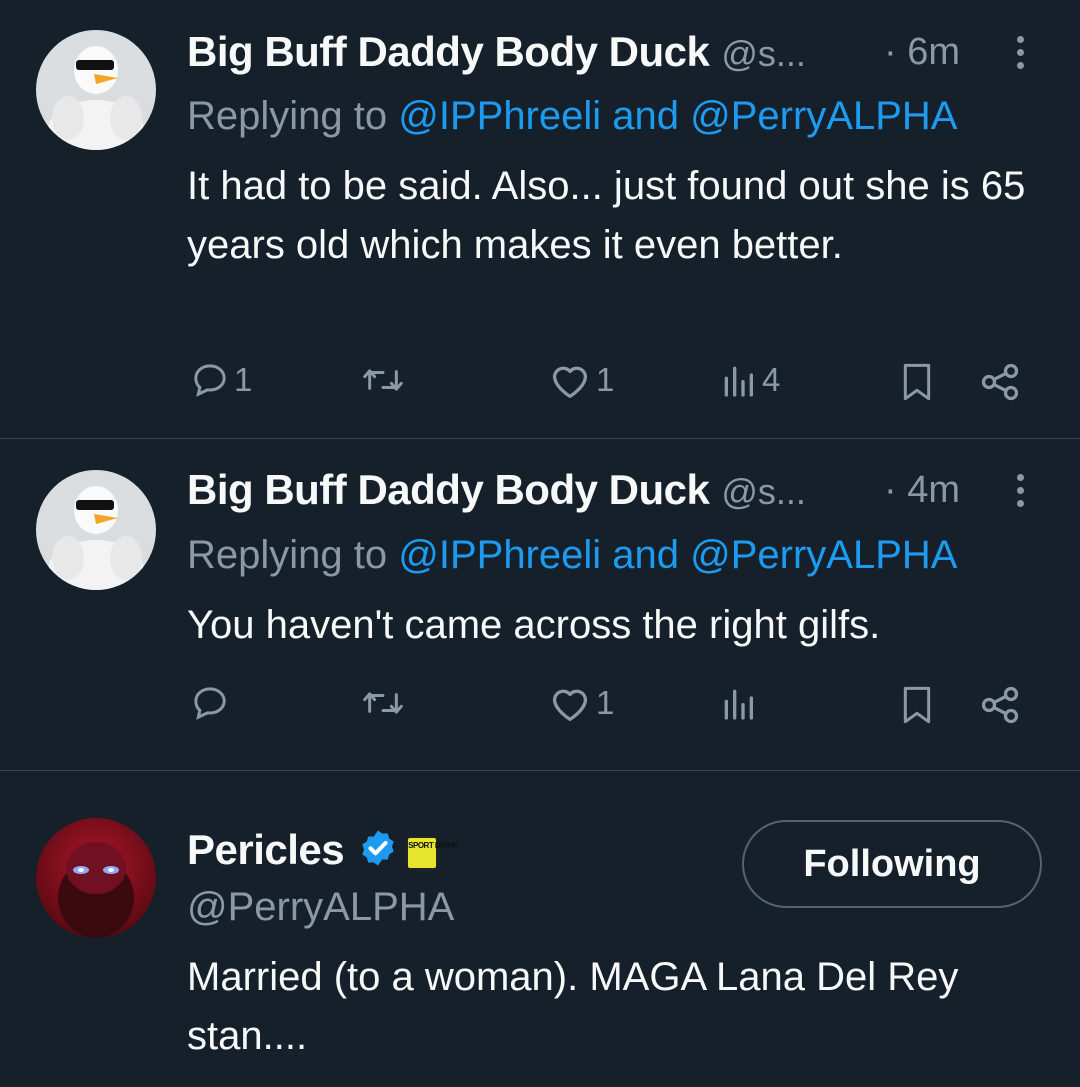 This screenshot has width=1080, height=1087. I want to click on profile-display-name: Pericles, so click(266, 849).